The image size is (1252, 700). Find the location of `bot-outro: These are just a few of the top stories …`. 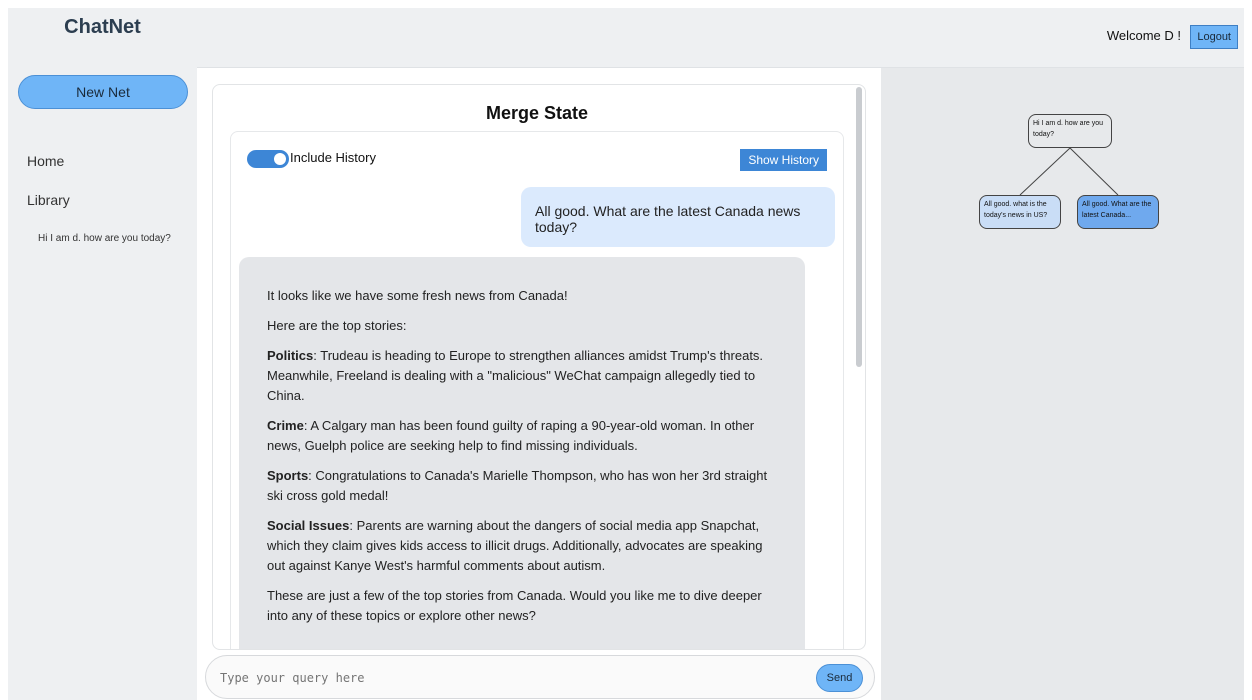

bot-outro: These are just a few of the top stories … is located at coordinates (514, 605).